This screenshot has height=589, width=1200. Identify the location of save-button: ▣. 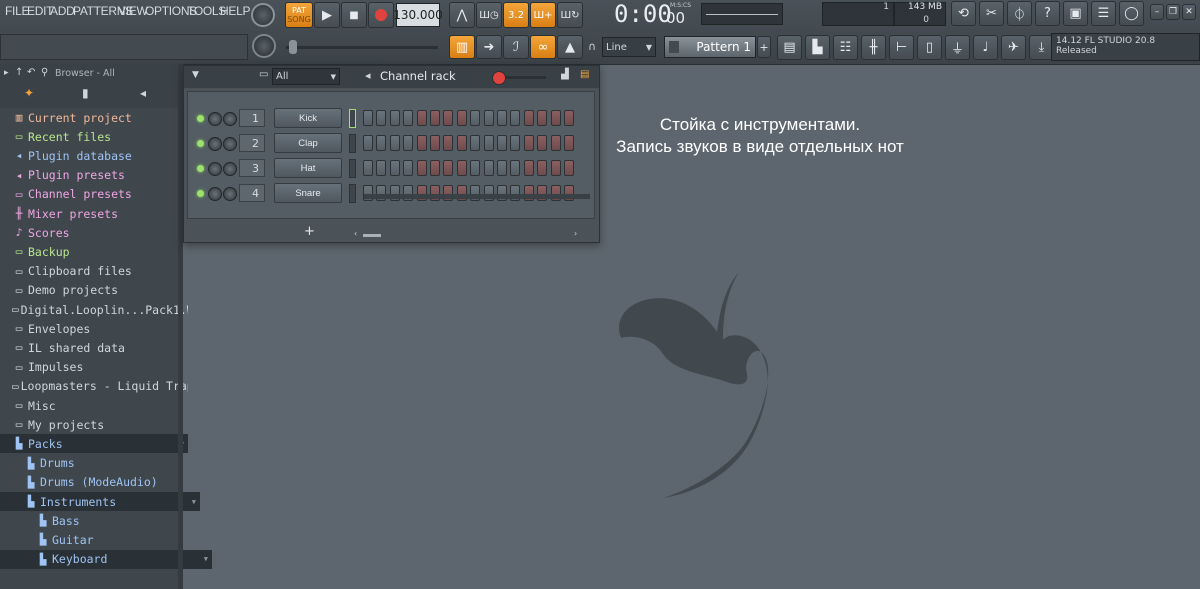
(1075, 13).